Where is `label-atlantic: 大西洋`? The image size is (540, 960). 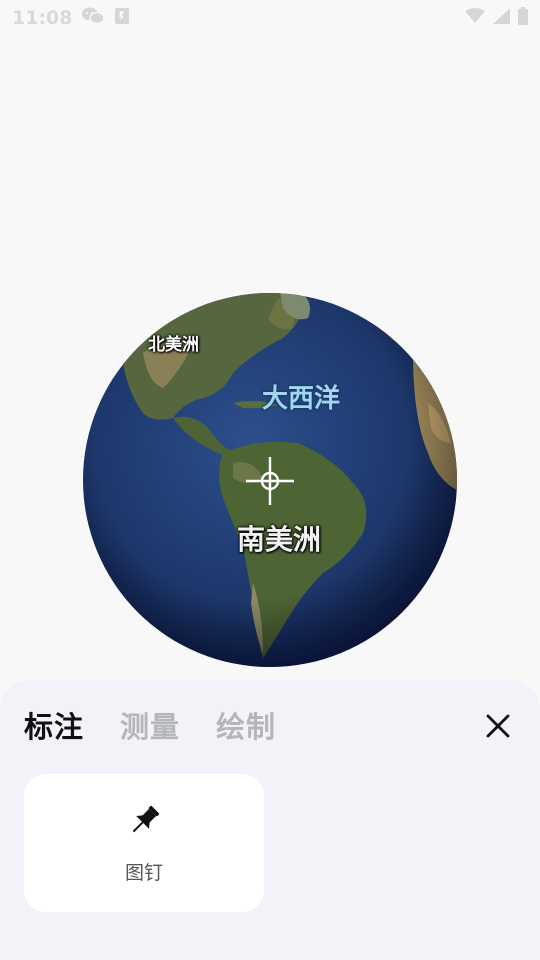 label-atlantic: 大西洋 is located at coordinates (301, 399).